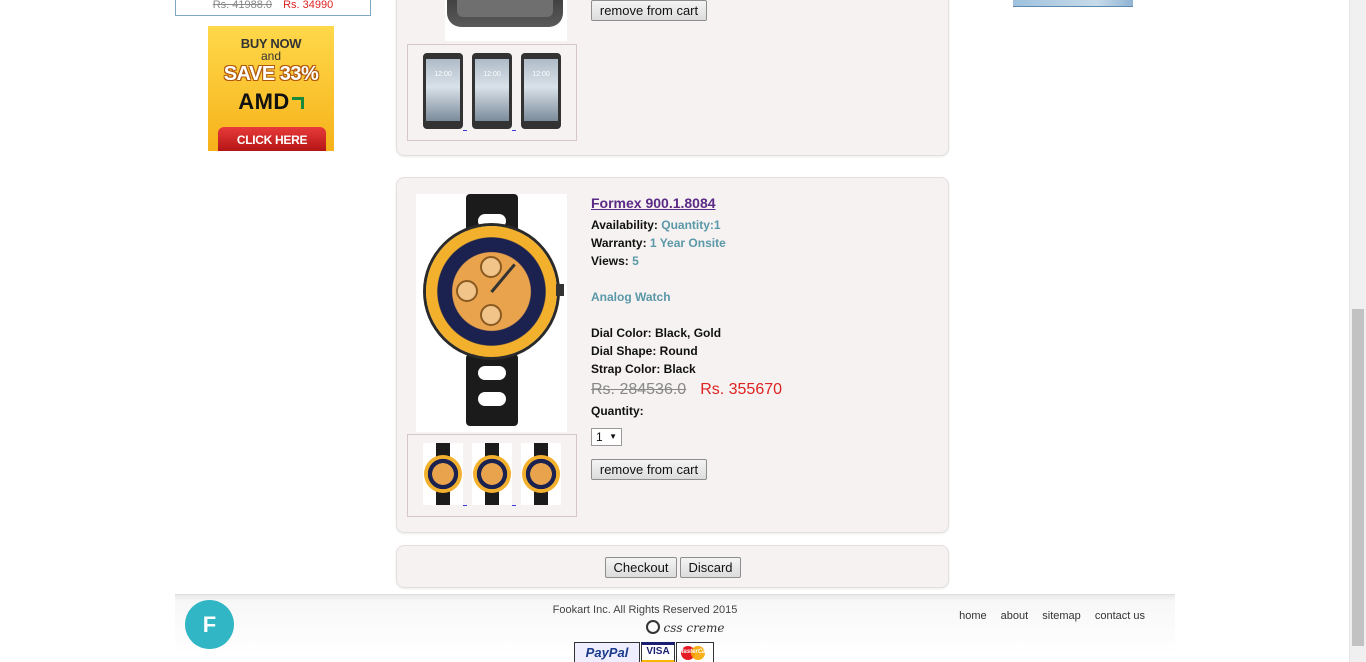 This screenshot has width=1366, height=662. What do you see at coordinates (271, 102) in the screenshot?
I see `amd-logo: AMD` at bounding box center [271, 102].